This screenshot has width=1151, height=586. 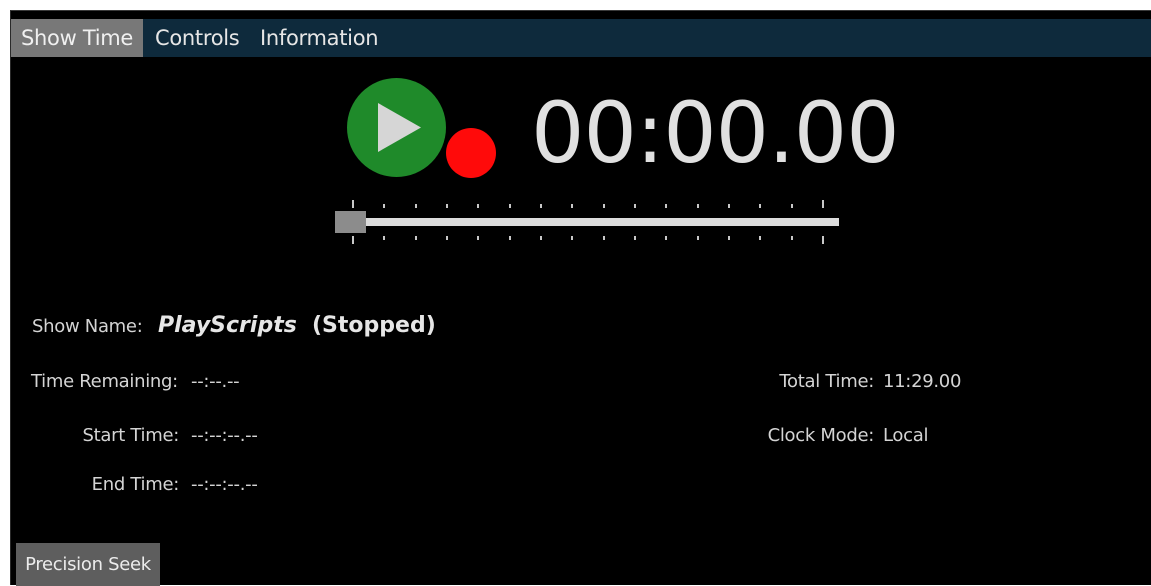 What do you see at coordinates (350, 222) in the screenshot?
I see `seek-thumb` at bounding box center [350, 222].